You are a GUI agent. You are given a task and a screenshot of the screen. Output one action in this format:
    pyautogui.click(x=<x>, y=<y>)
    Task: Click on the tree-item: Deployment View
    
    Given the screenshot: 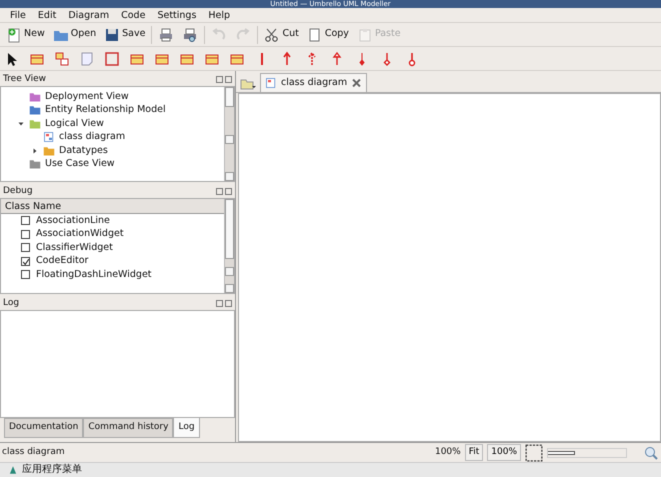 What is the action you would take?
    pyautogui.click(x=87, y=97)
    